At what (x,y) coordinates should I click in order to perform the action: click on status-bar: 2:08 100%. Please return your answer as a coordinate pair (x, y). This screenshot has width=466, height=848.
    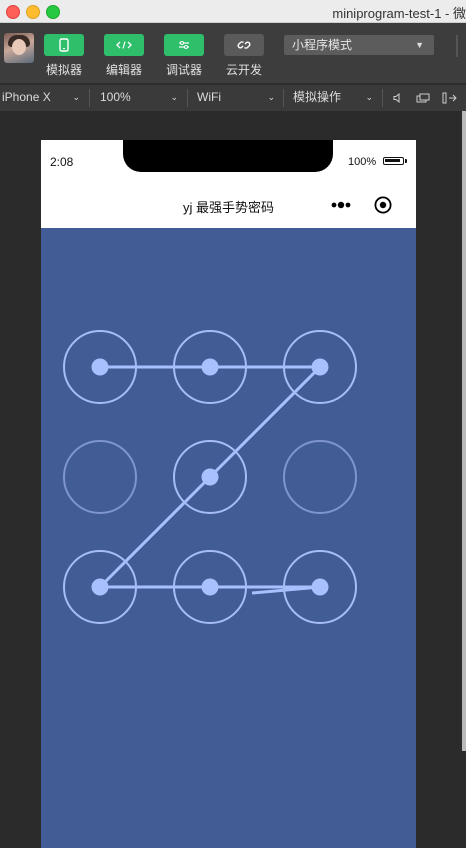
    Looking at the image, I should click on (228, 162).